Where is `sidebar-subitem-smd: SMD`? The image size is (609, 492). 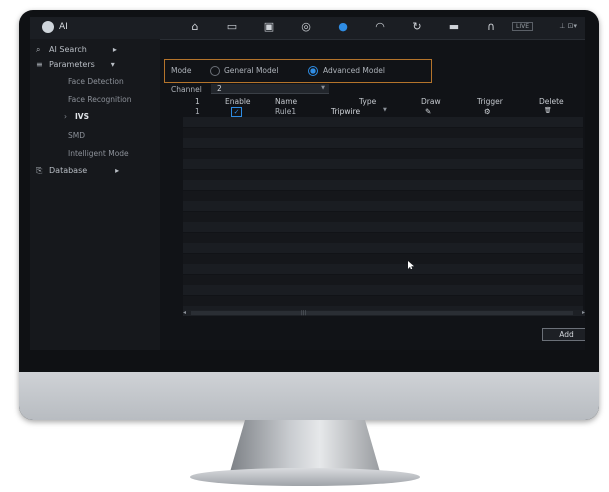
sidebar-subitem-smd: SMD is located at coordinates (76, 135).